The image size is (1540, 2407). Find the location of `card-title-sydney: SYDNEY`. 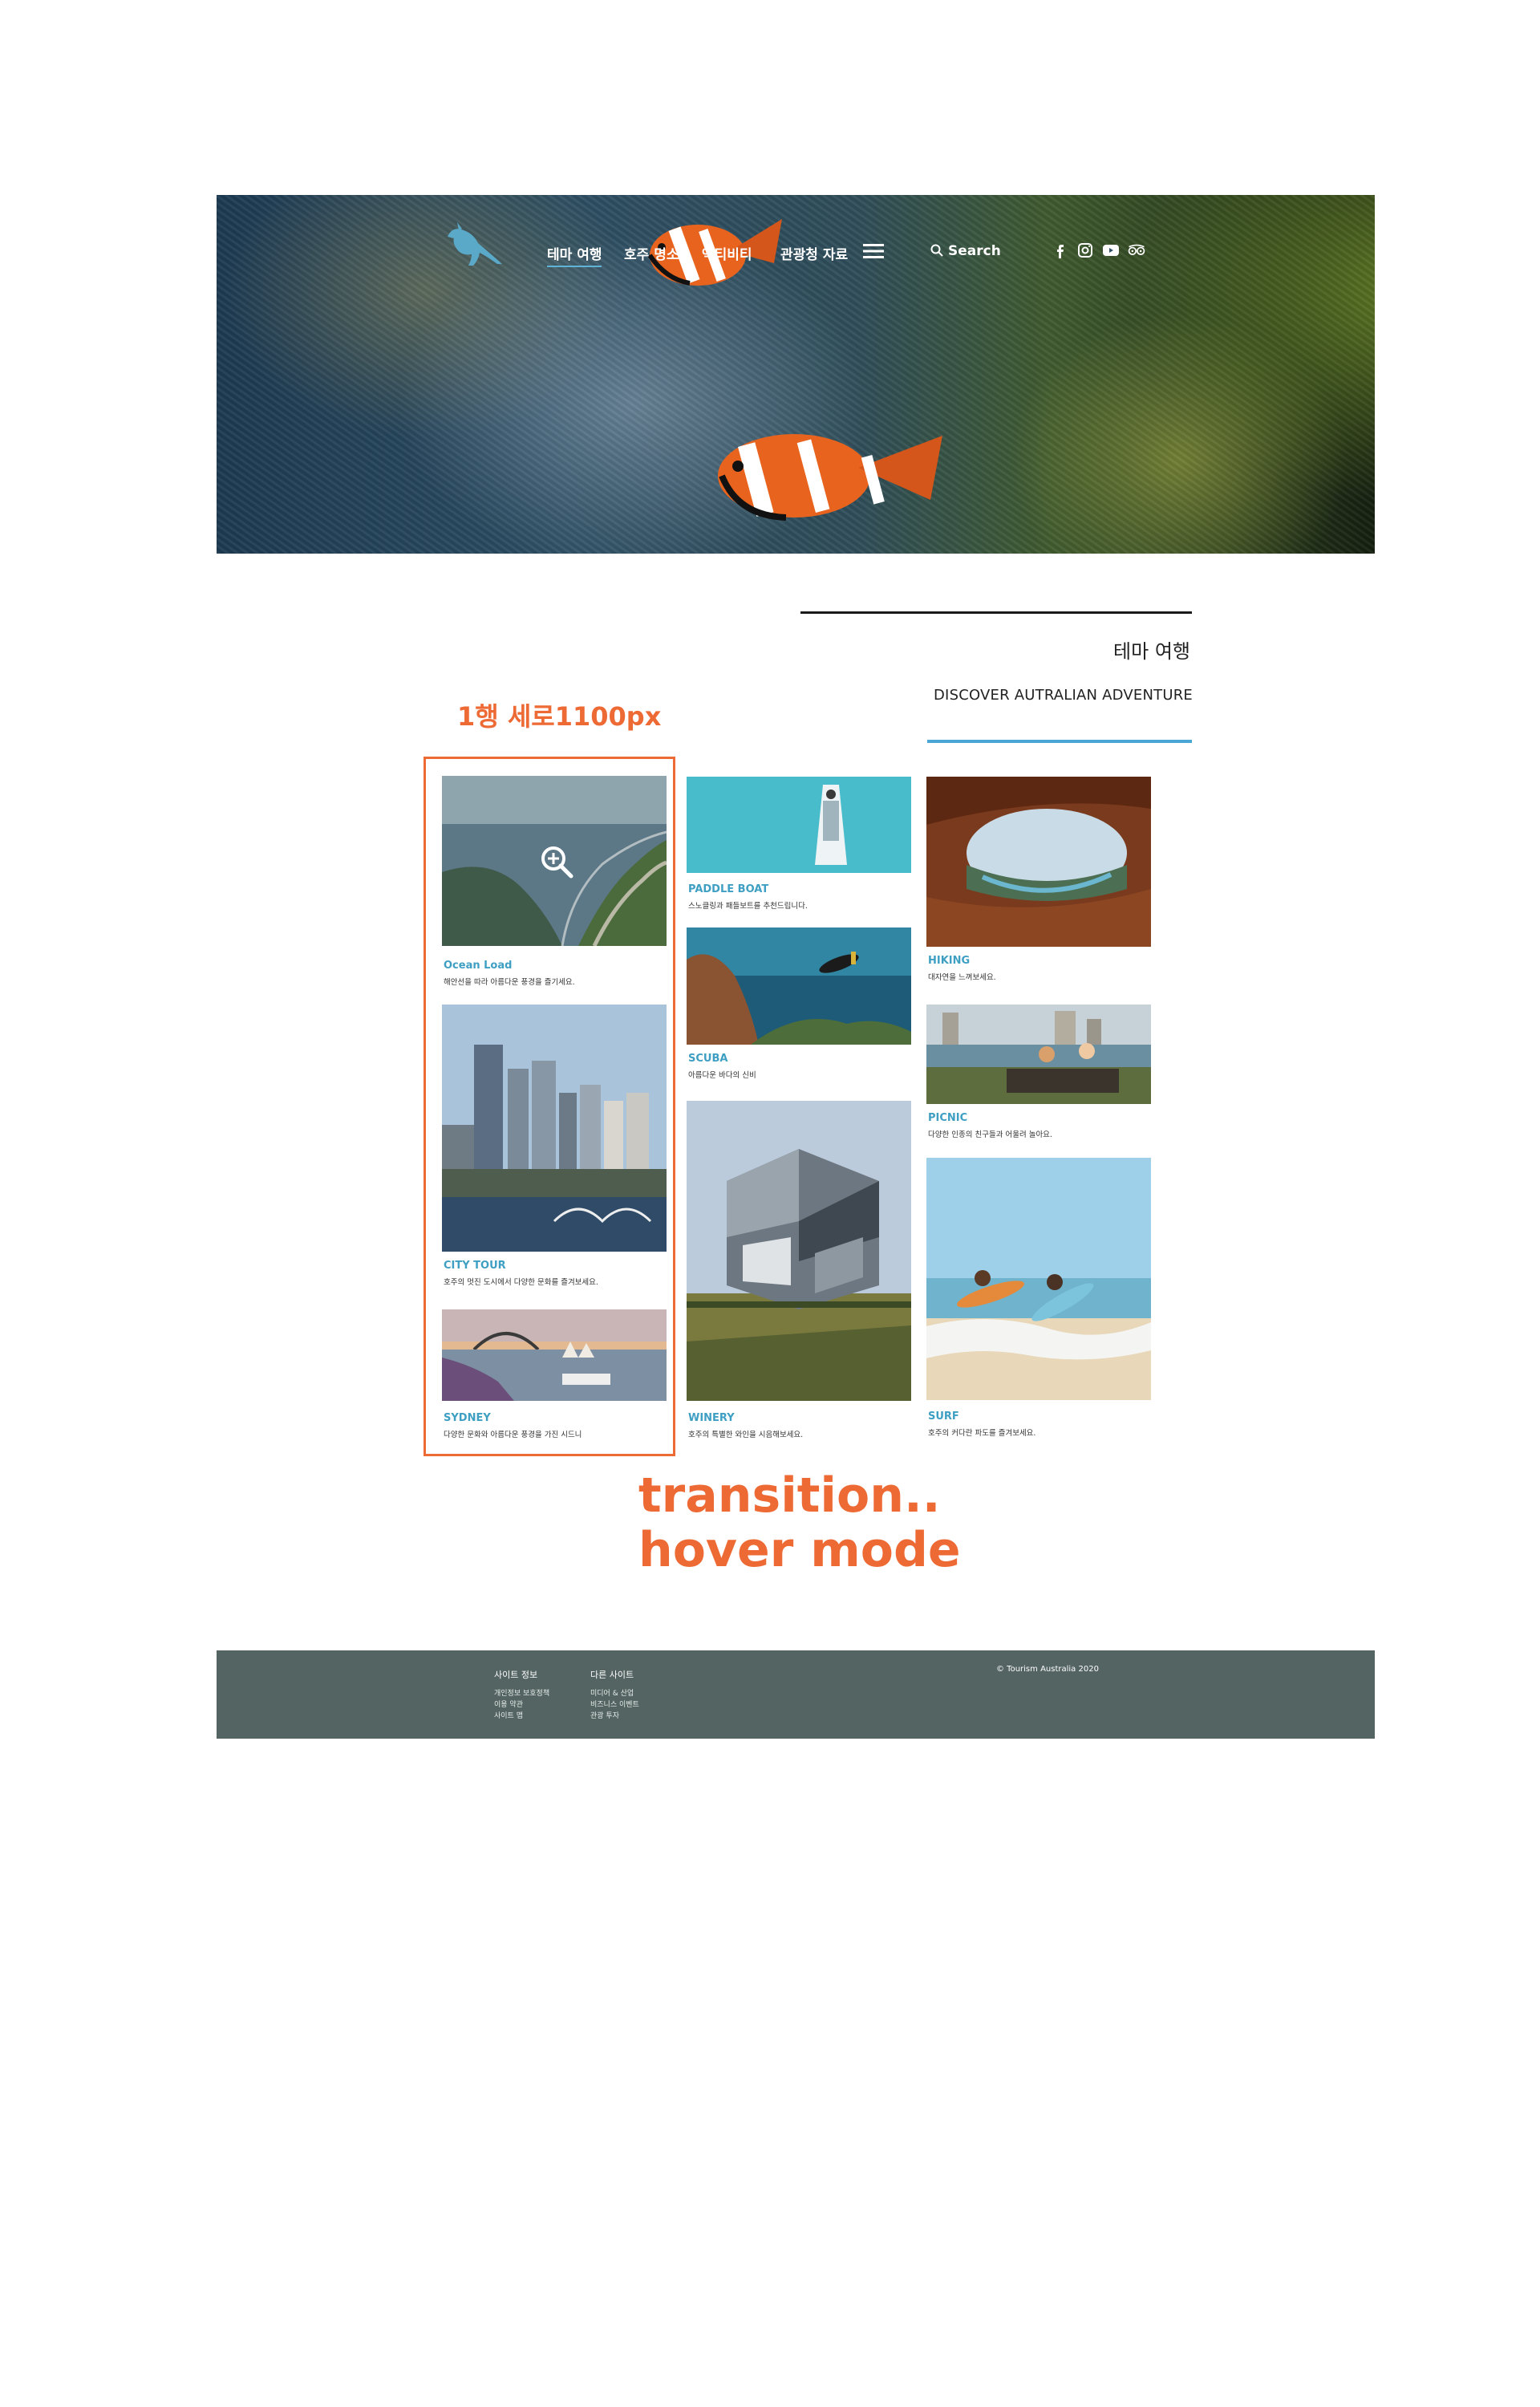

card-title-sydney: SYDNEY is located at coordinates (468, 1418).